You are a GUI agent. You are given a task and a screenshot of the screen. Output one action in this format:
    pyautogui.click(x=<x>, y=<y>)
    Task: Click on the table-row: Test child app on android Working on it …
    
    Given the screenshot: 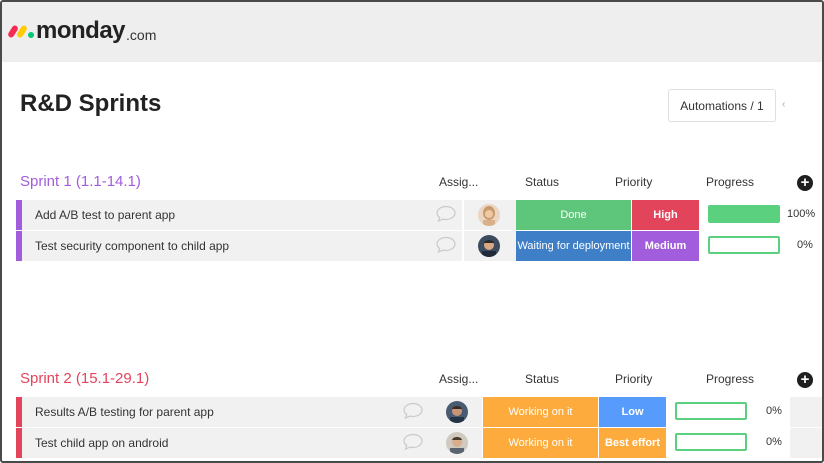 What is the action you would take?
    pyautogui.click(x=419, y=443)
    